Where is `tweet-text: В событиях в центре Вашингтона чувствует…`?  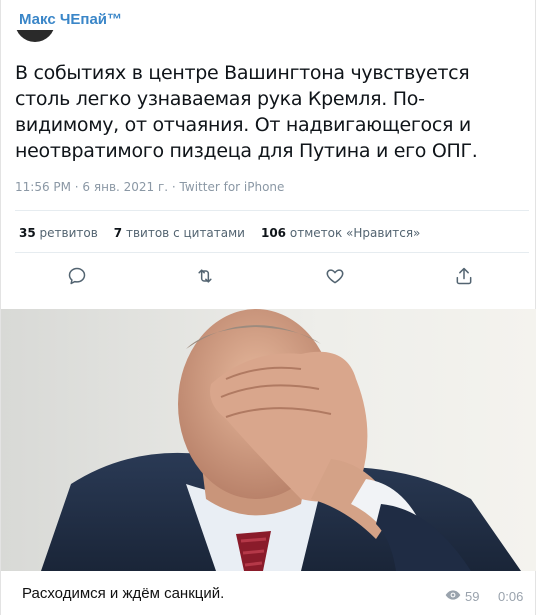 tweet-text: В событиях в центре Вашингтона чувствует… is located at coordinates (246, 112).